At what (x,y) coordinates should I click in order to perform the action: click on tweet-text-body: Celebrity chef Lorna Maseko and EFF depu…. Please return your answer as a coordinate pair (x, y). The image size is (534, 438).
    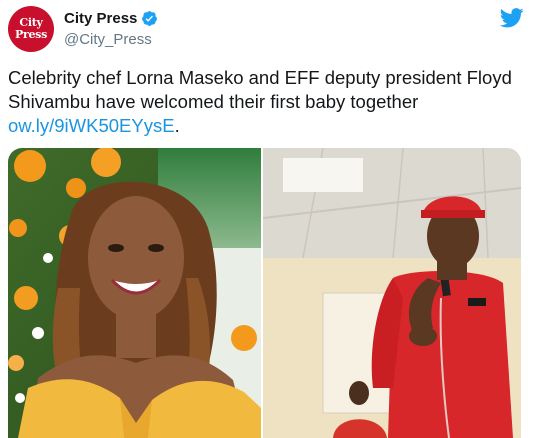
    Looking at the image, I should click on (260, 89).